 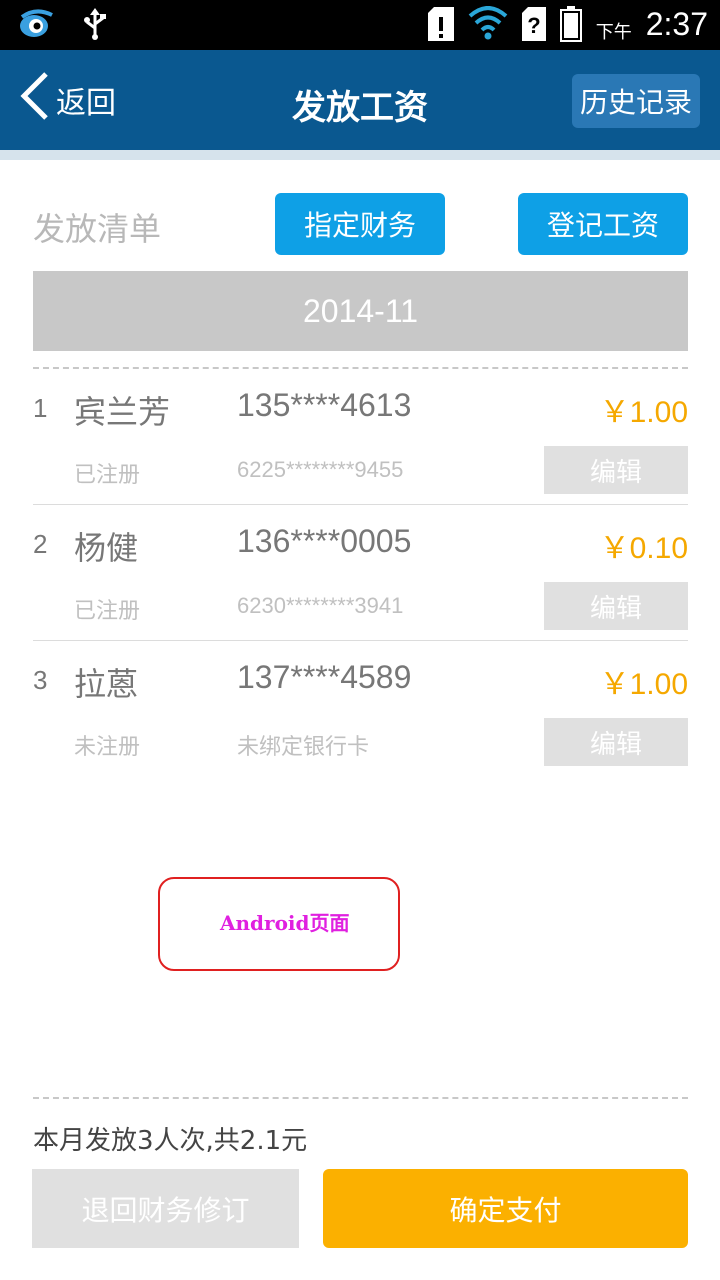 I want to click on header-divider, so click(x=360, y=155).